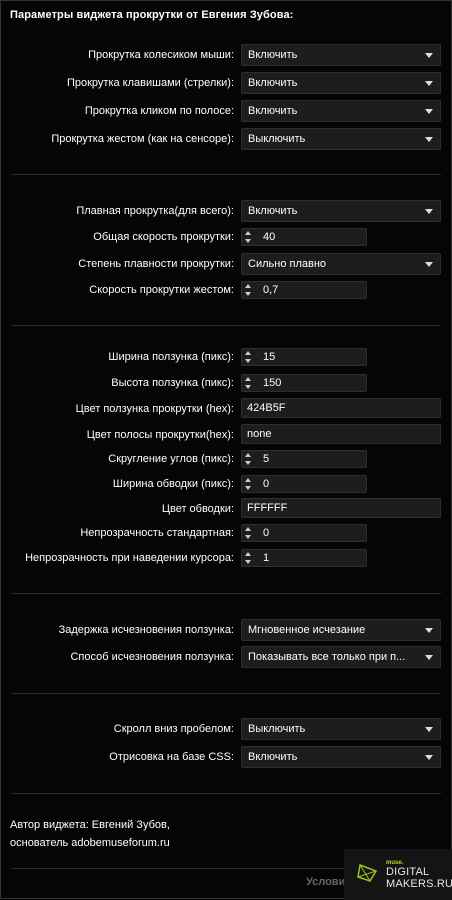 The image size is (452, 900). Describe the element at coordinates (341, 264) in the screenshot. I see `smoothness-select: Сильно плавно` at that location.